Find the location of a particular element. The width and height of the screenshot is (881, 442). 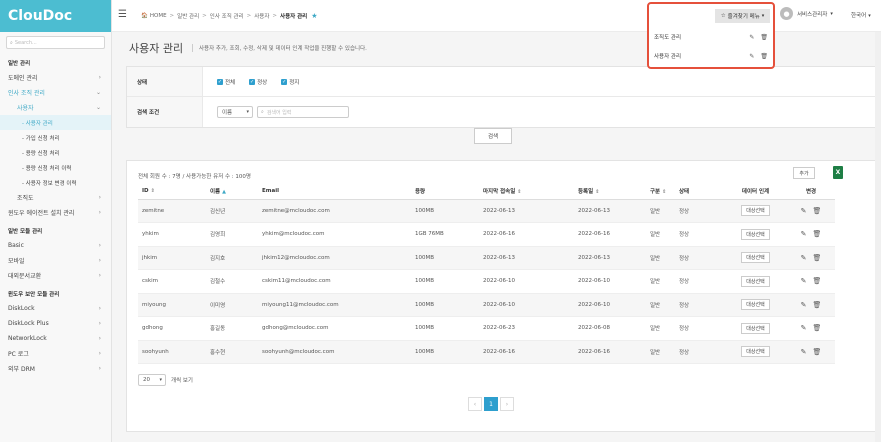

sidebar-item: - 사용자 정보 변경 이력 is located at coordinates (55, 182).